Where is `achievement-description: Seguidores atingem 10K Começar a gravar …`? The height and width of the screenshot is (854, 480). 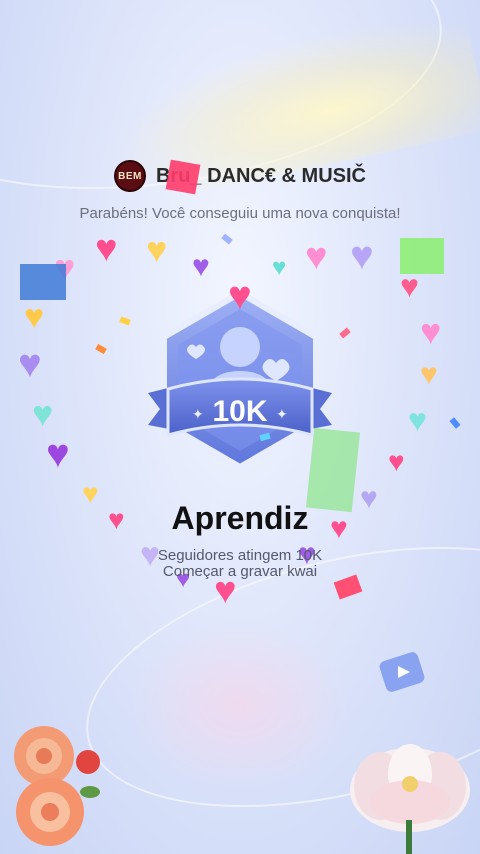 achievement-description: Seguidores atingem 10K Começar a gravar … is located at coordinates (240, 564).